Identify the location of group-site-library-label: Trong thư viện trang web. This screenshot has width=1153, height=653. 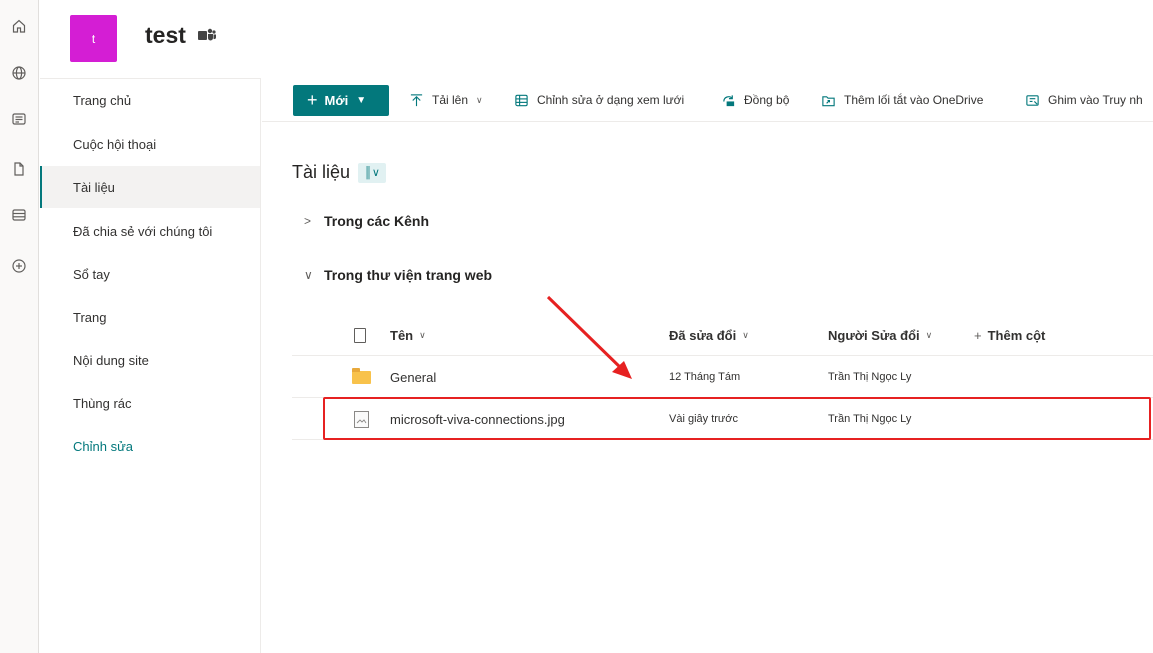
(408, 275).